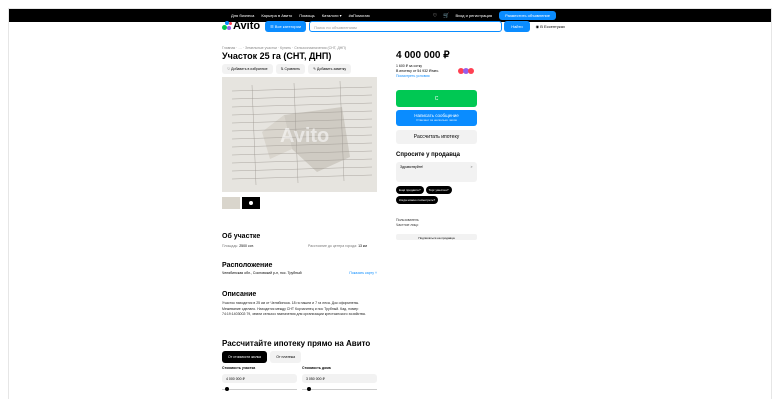  I want to click on bank-badges, so click(466, 71).